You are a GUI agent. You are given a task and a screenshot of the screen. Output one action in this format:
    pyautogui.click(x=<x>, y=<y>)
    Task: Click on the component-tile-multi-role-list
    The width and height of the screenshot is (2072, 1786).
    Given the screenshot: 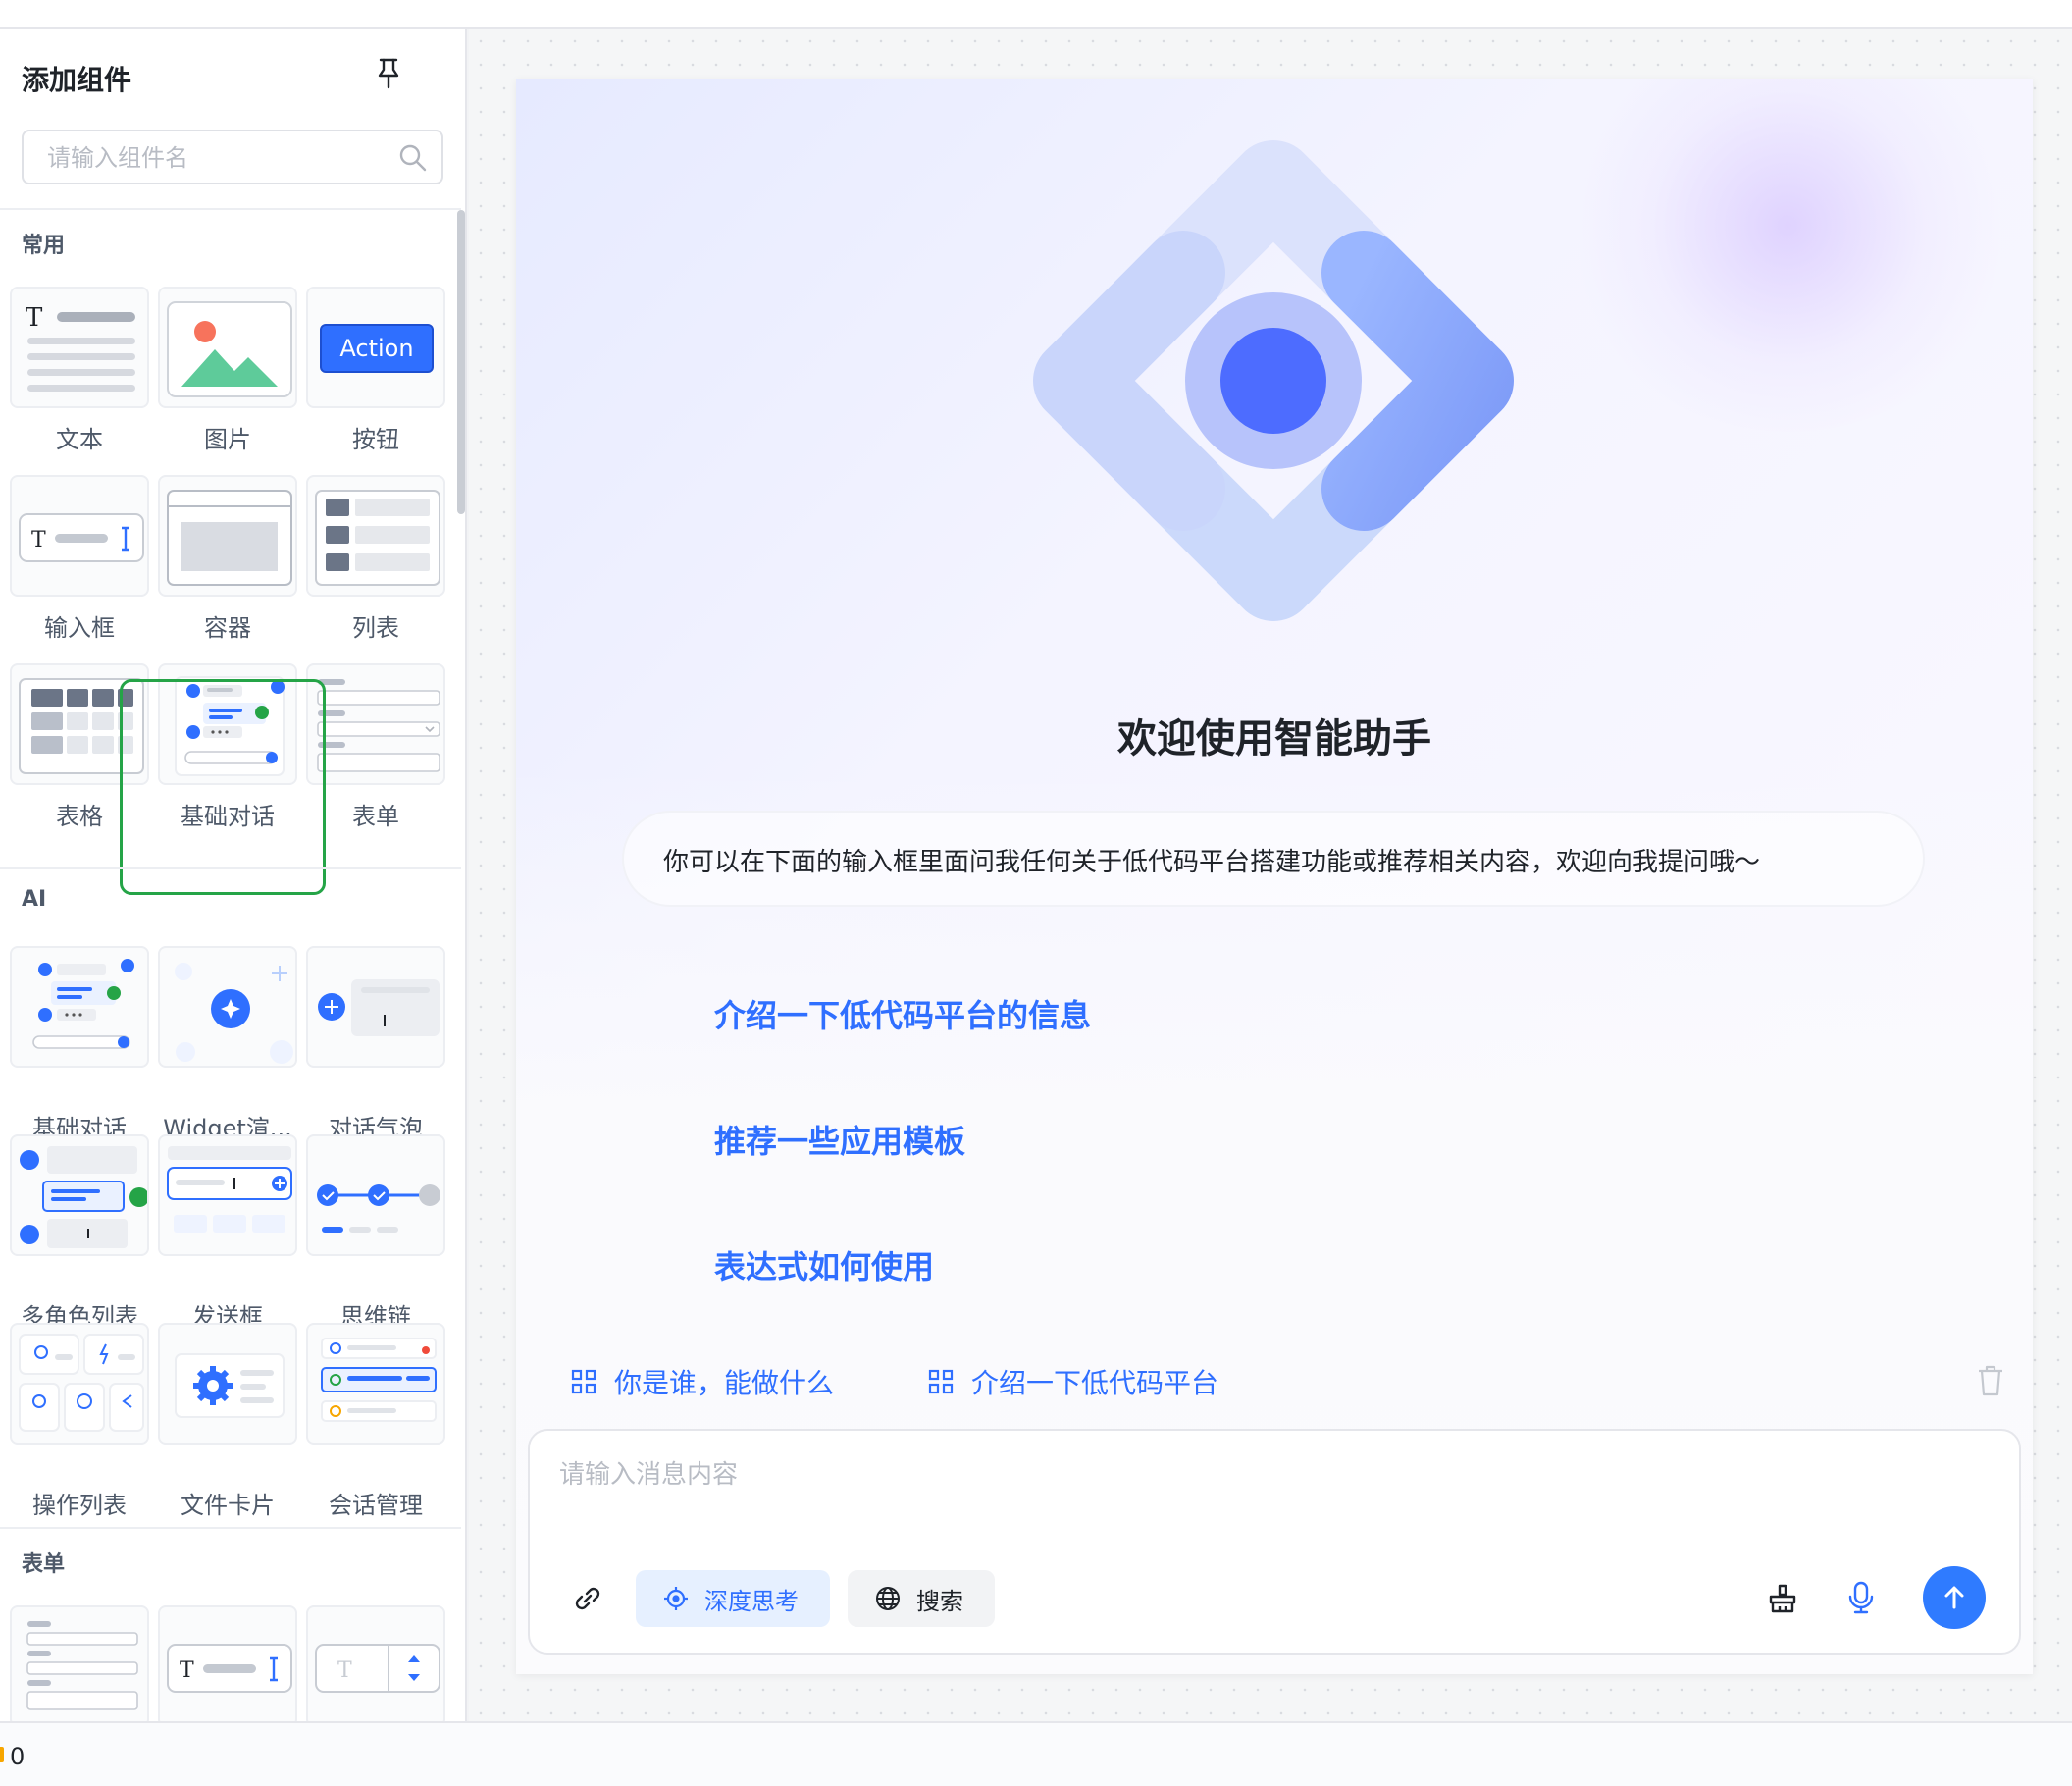 What is the action you would take?
    pyautogui.click(x=79, y=1195)
    